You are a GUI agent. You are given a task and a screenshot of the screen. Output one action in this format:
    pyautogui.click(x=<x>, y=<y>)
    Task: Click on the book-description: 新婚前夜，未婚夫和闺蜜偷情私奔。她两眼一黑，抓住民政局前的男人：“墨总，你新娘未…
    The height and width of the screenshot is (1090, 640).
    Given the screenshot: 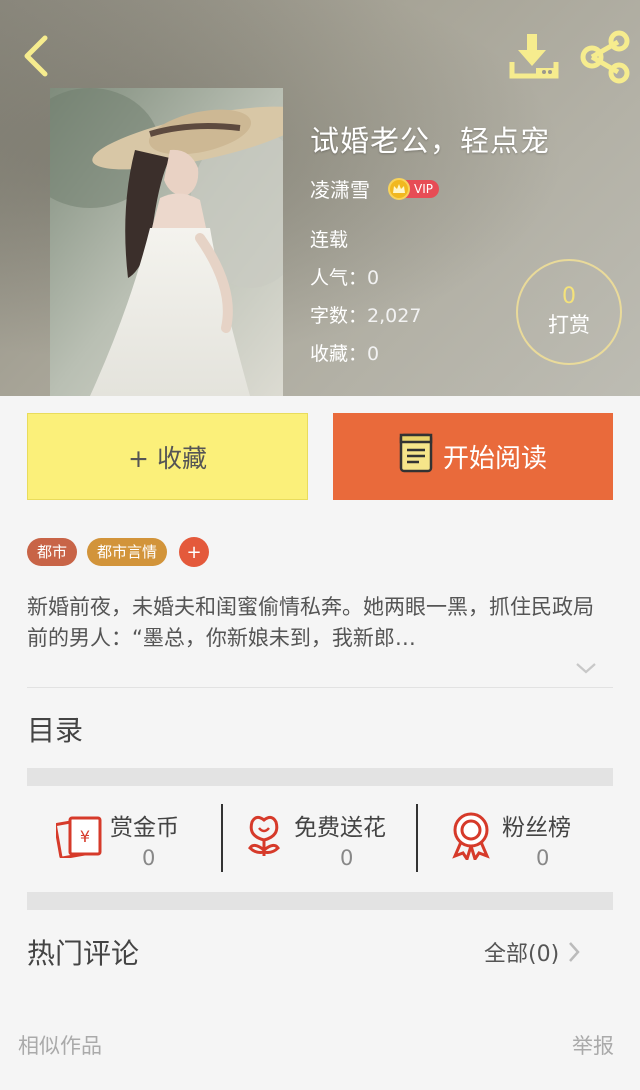 What is the action you would take?
    pyautogui.click(x=310, y=622)
    